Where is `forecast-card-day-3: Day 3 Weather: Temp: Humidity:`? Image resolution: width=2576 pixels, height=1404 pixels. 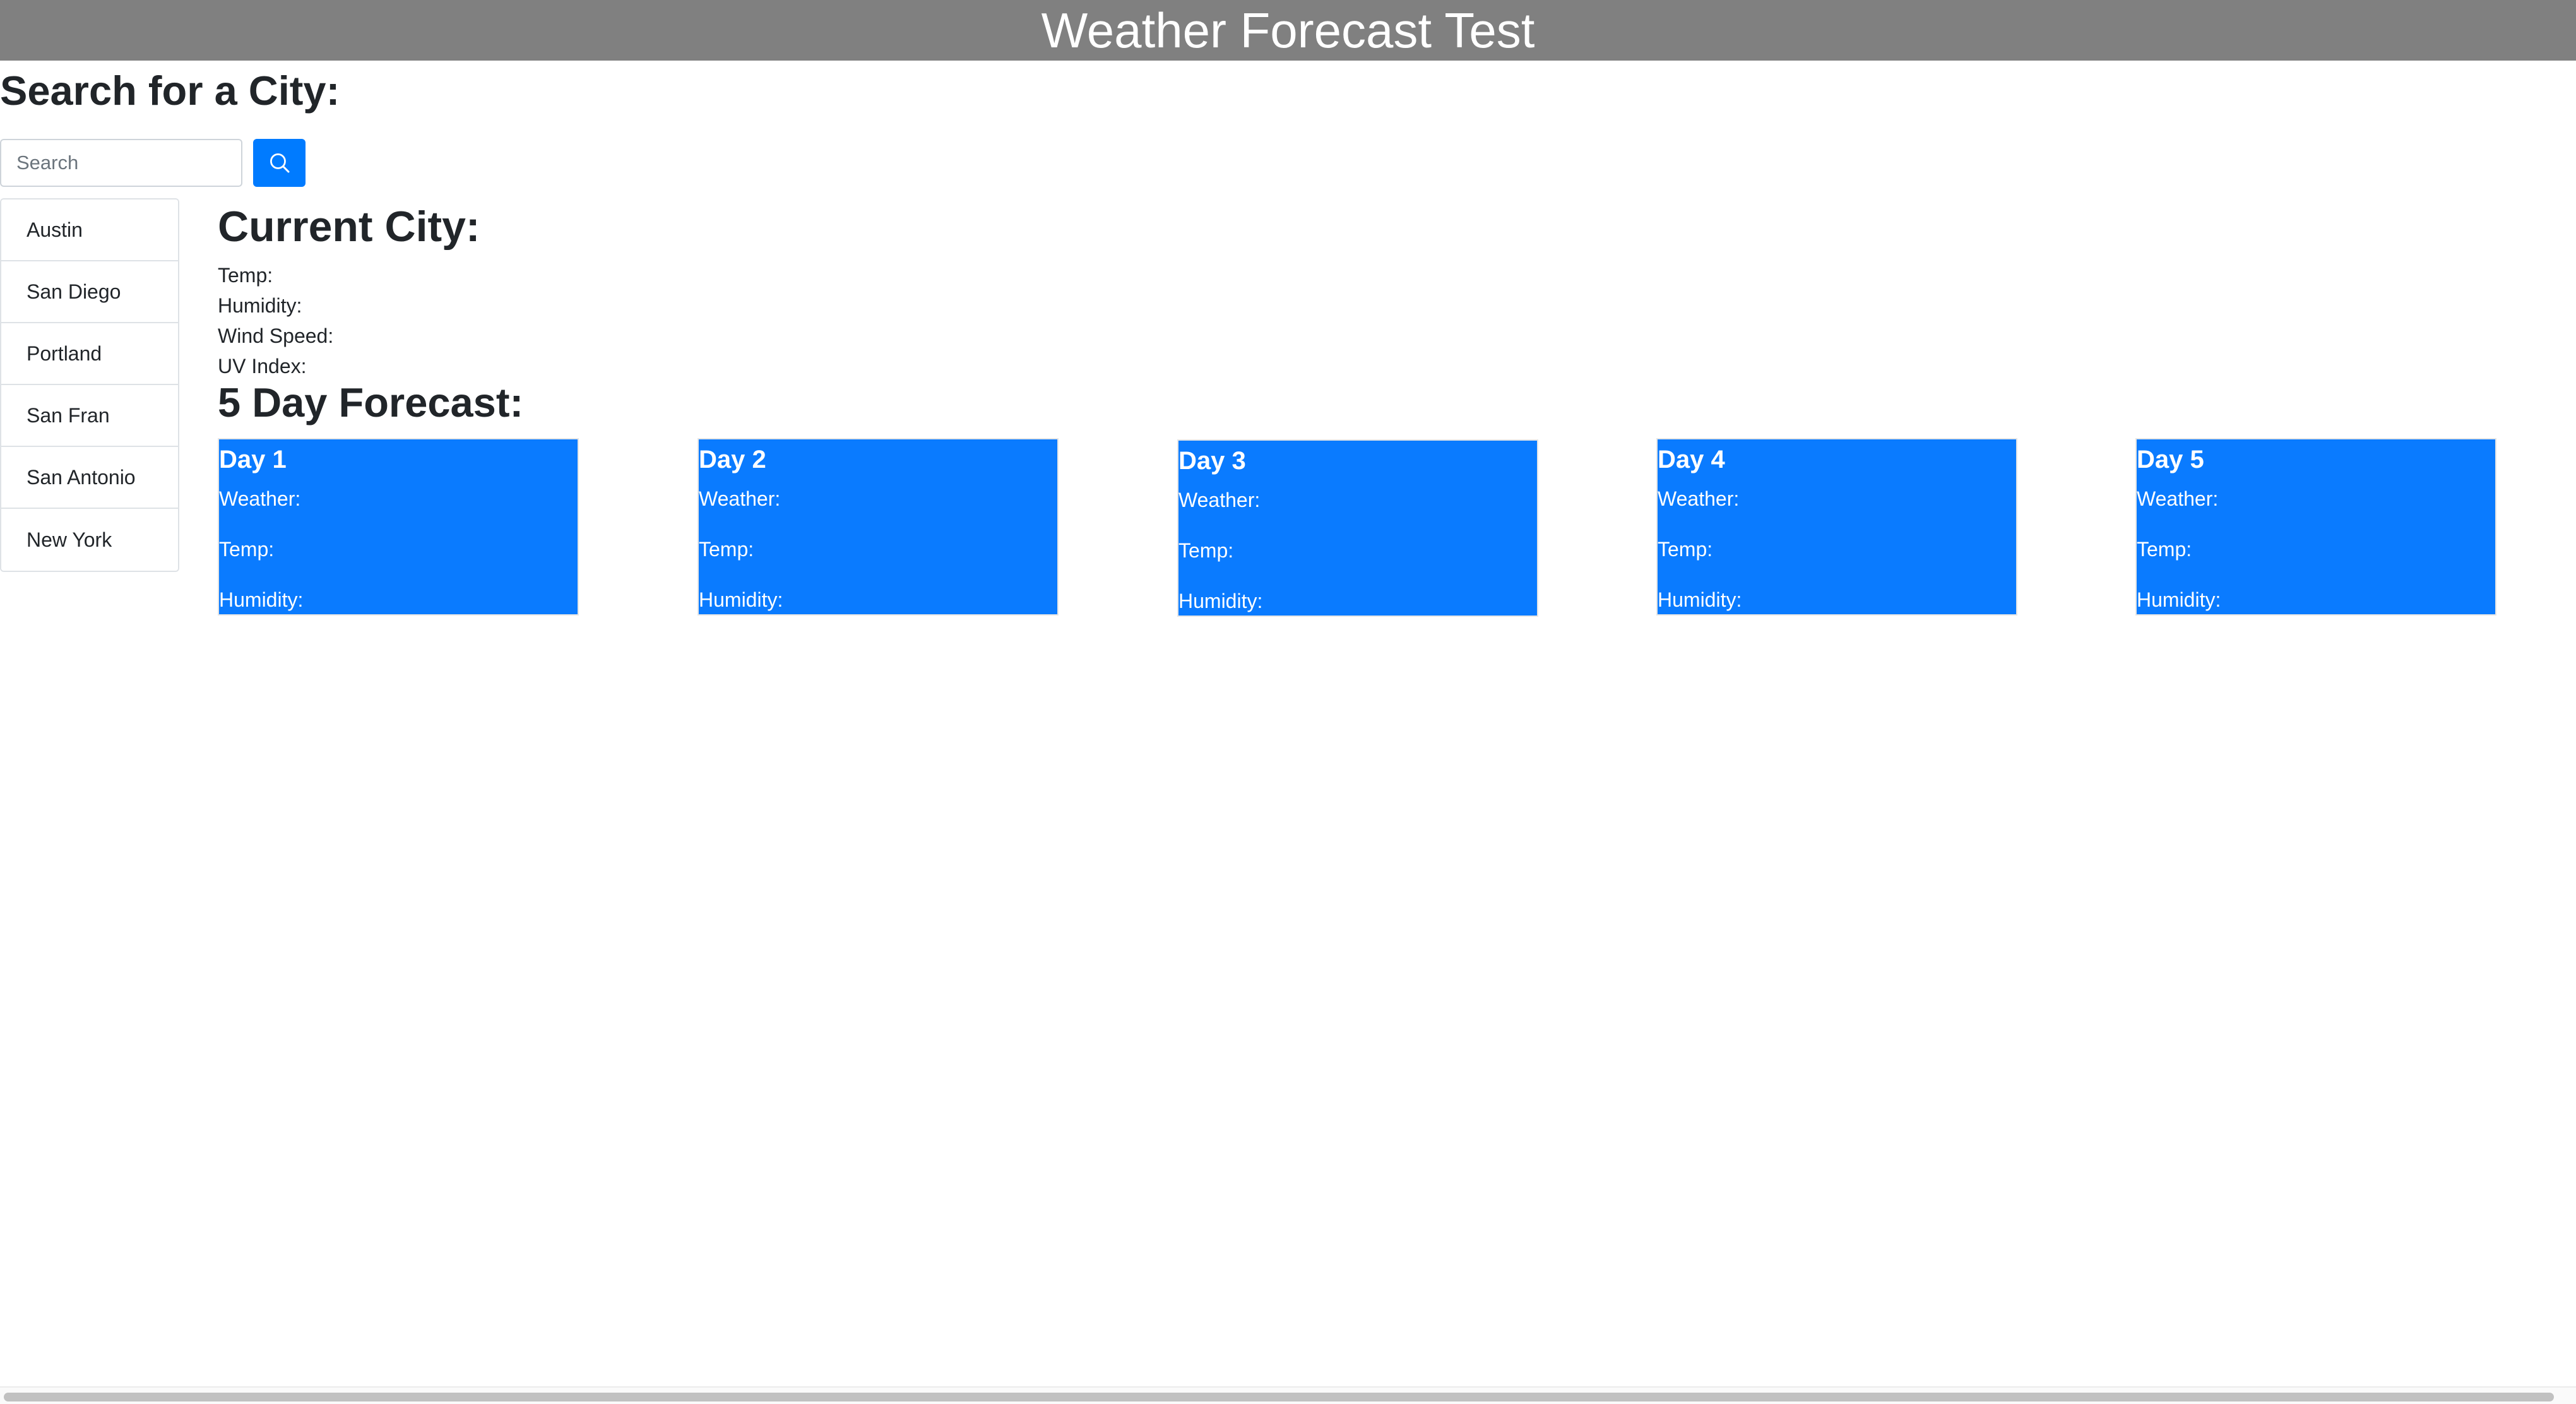
forecast-card-day-3: Day 3 Weather: Temp: Humidity: is located at coordinates (1357, 528).